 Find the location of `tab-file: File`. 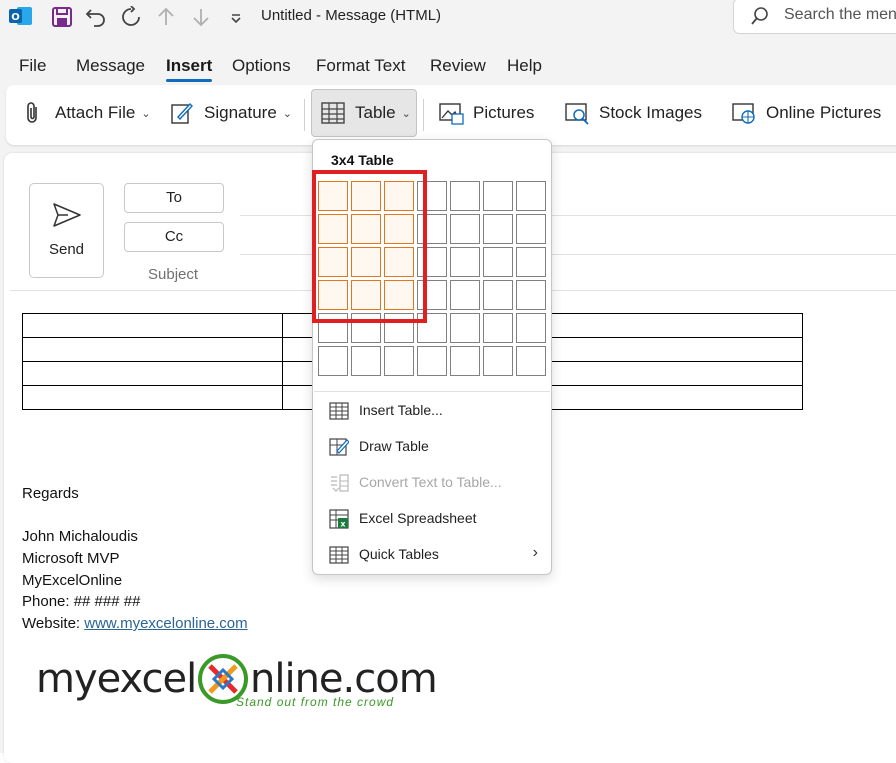

tab-file: File is located at coordinates (32, 66).